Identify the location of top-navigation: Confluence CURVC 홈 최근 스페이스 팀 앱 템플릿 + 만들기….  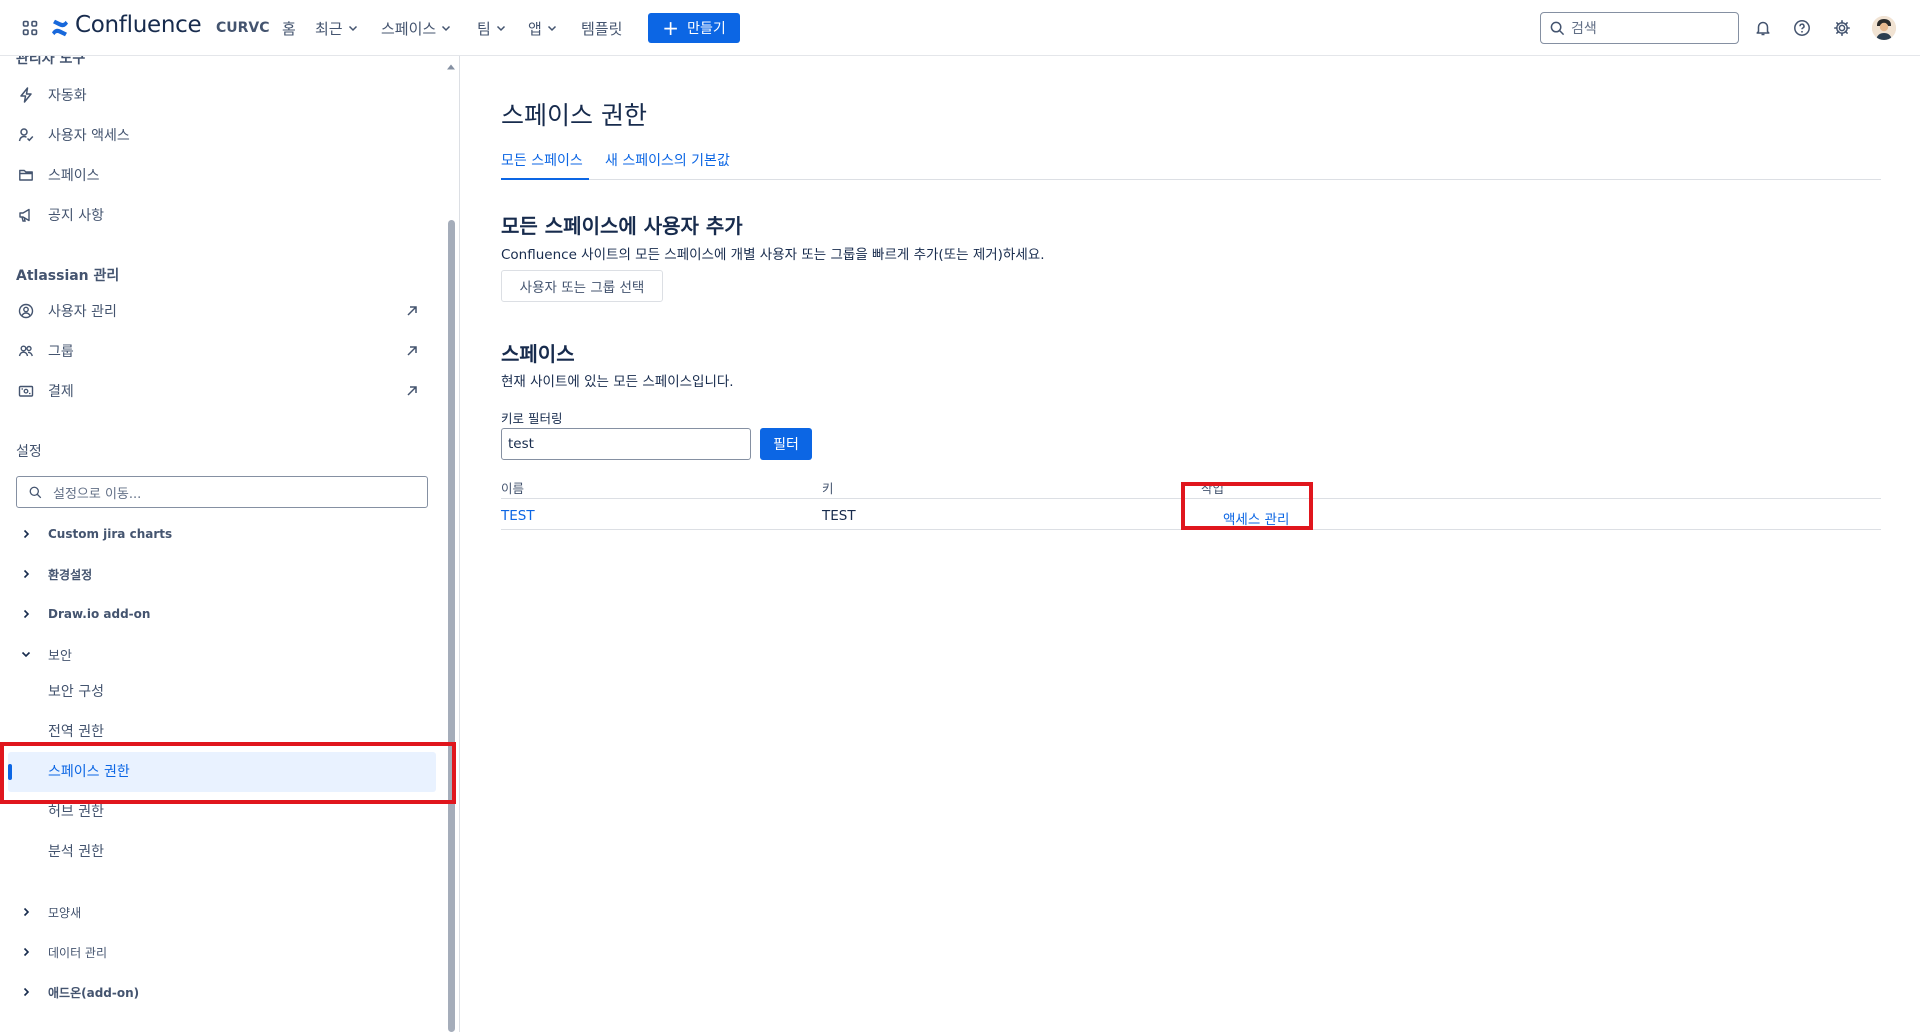
(960, 28).